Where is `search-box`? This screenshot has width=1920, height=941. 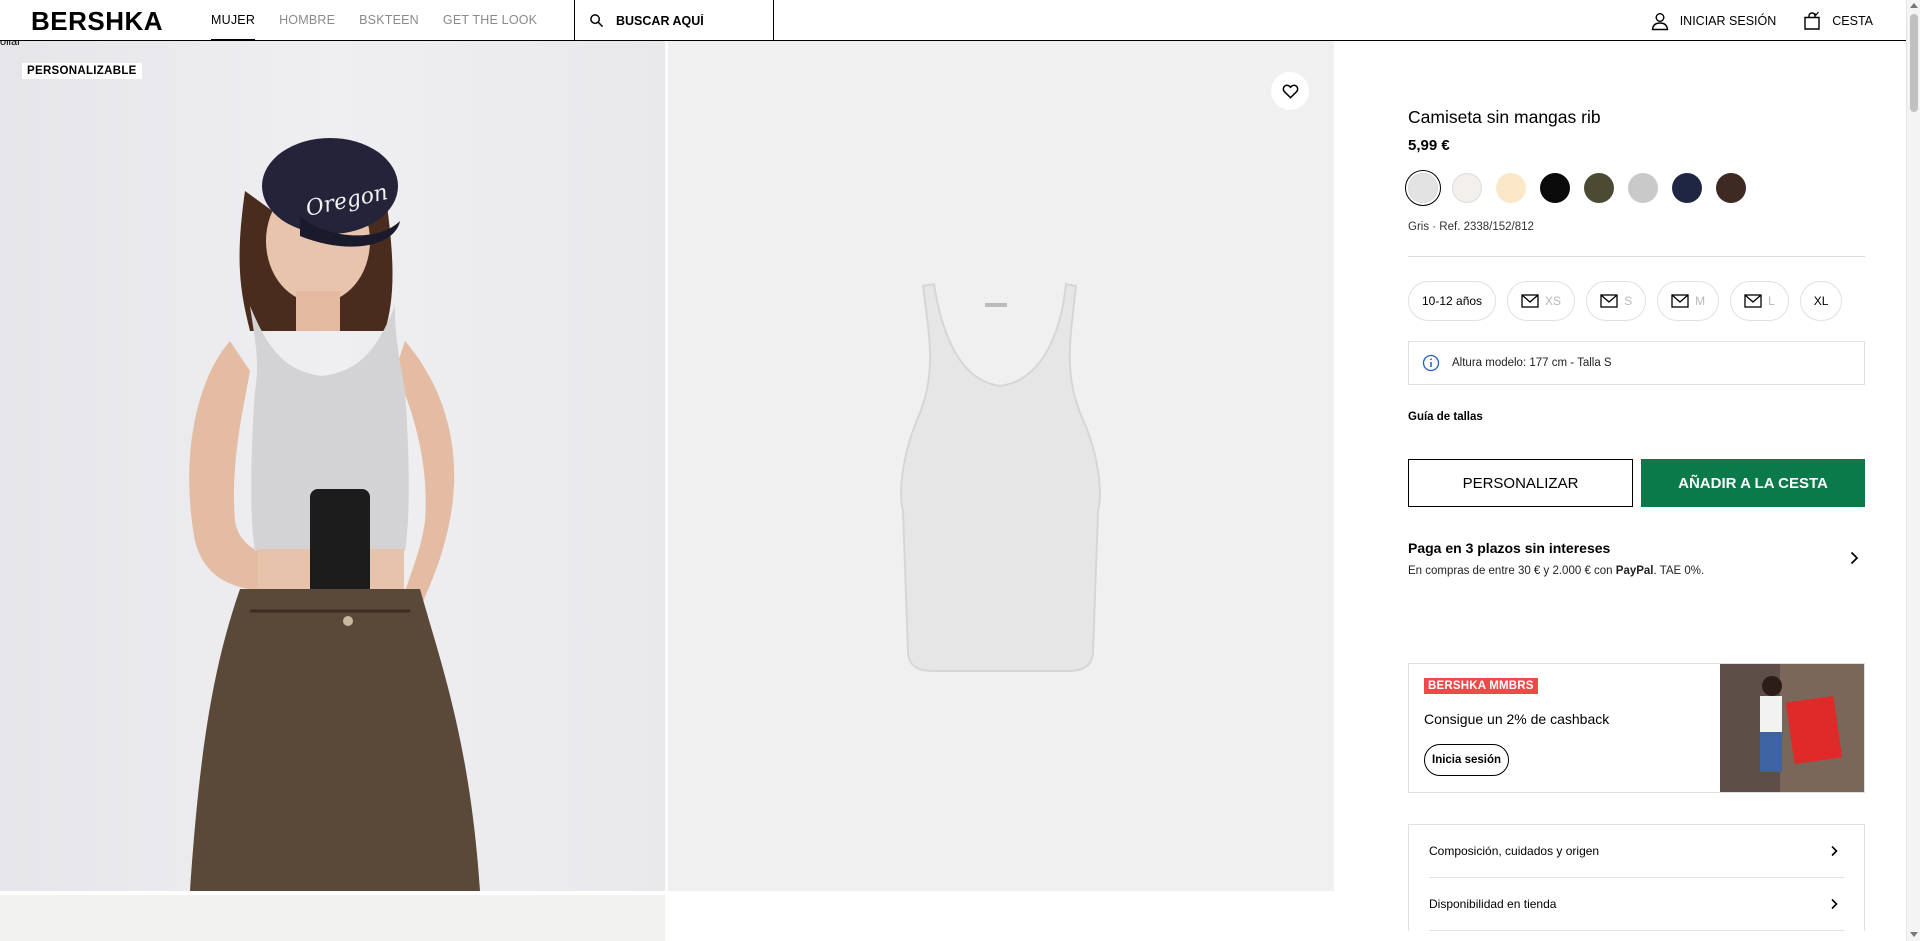
search-box is located at coordinates (674, 20).